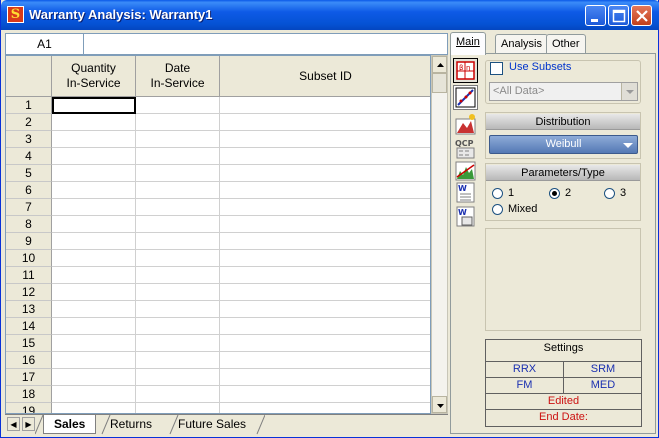 This screenshot has height=438, width=659. I want to click on settings-srm: SRM, so click(603, 369).